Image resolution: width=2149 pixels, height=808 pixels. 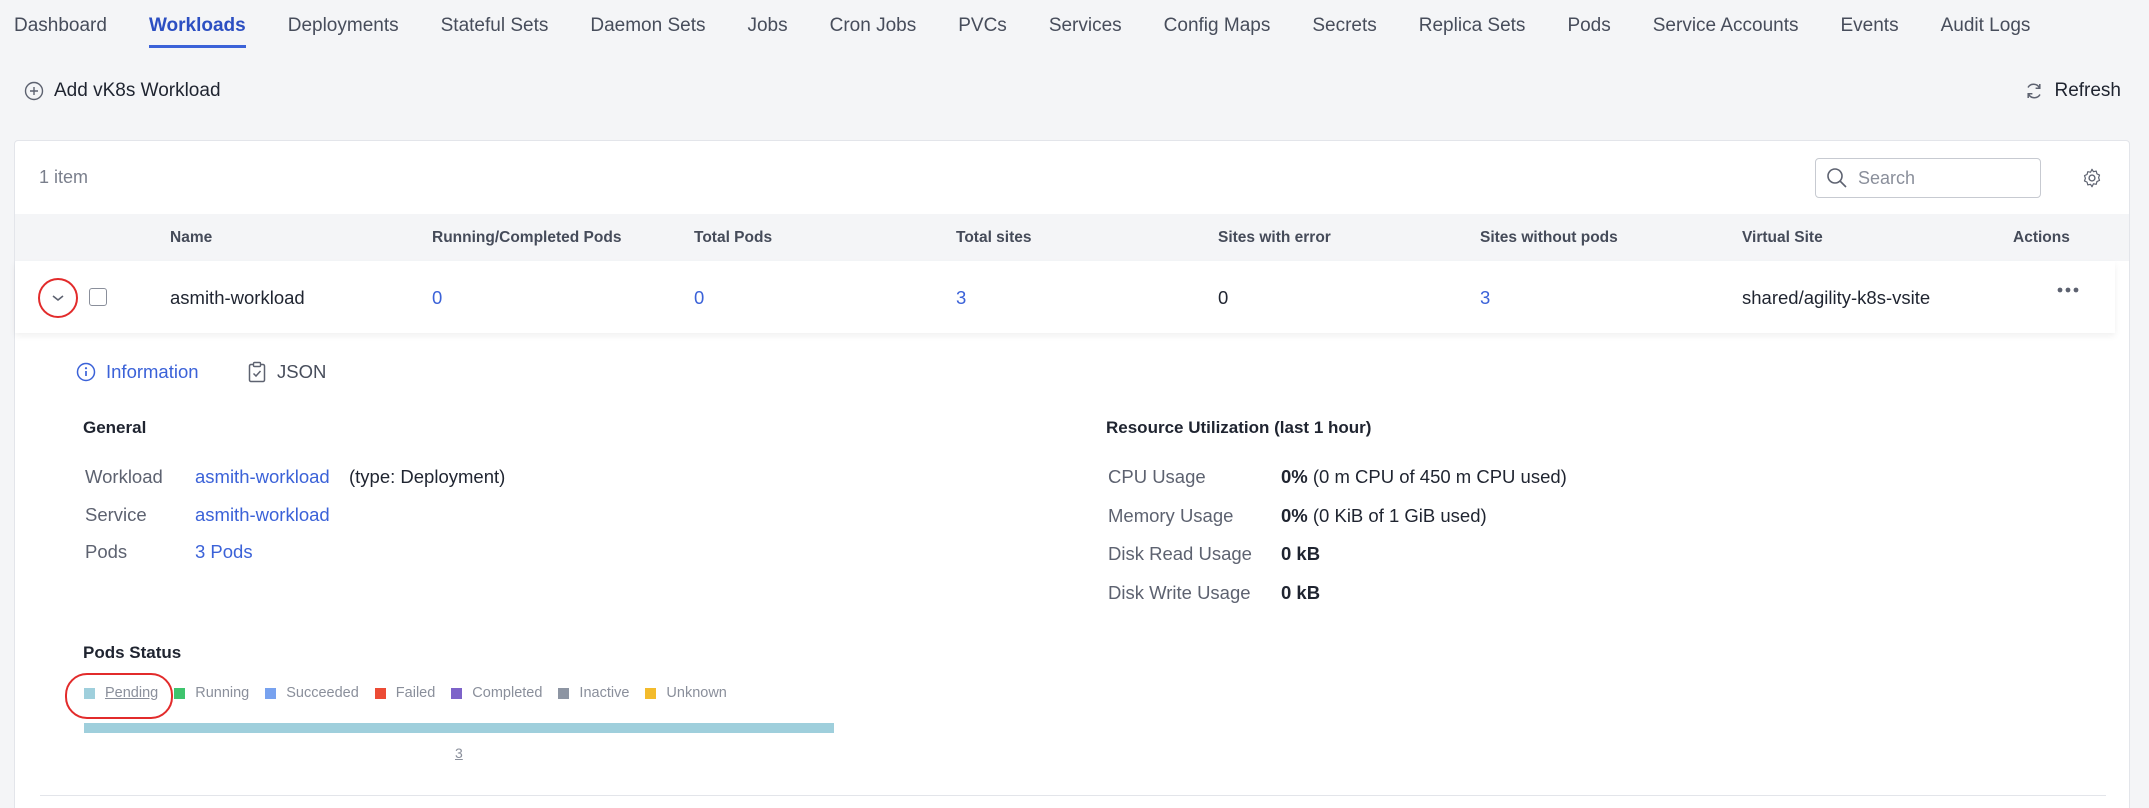 I want to click on refresh-icon, so click(x=2034, y=91).